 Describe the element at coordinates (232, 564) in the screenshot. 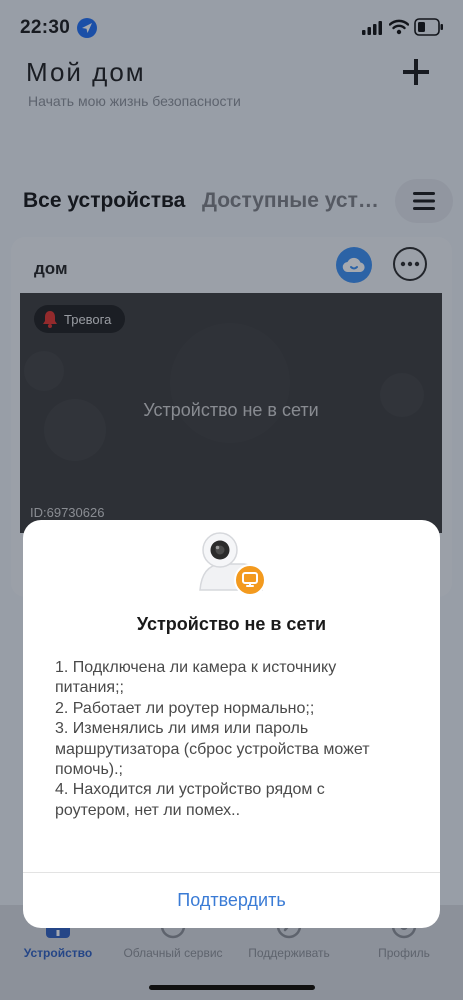

I see `camera-offline-icon` at that location.